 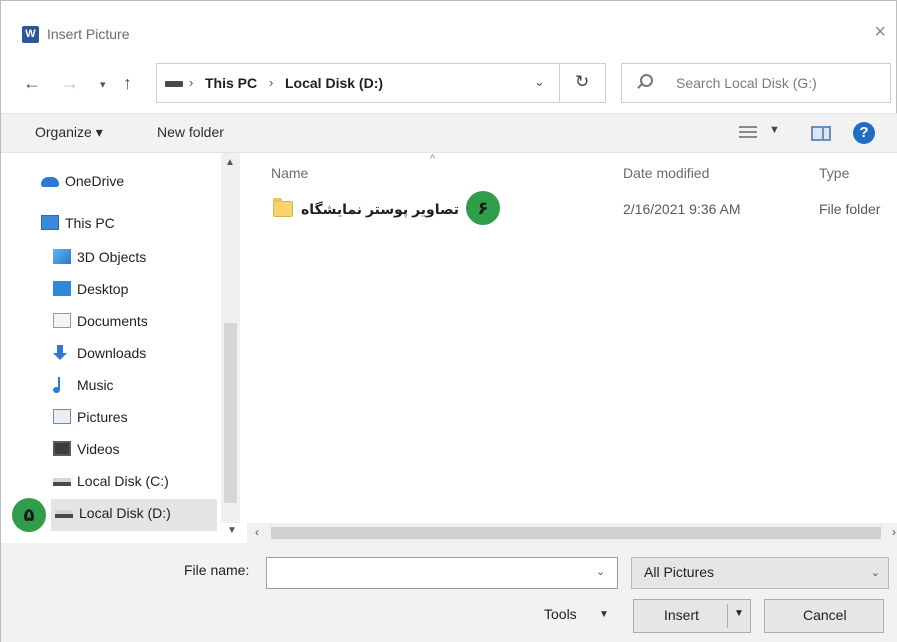 What do you see at coordinates (380, 209) in the screenshot?
I see `file-name: تصاویر پوستر نمایشگاه` at bounding box center [380, 209].